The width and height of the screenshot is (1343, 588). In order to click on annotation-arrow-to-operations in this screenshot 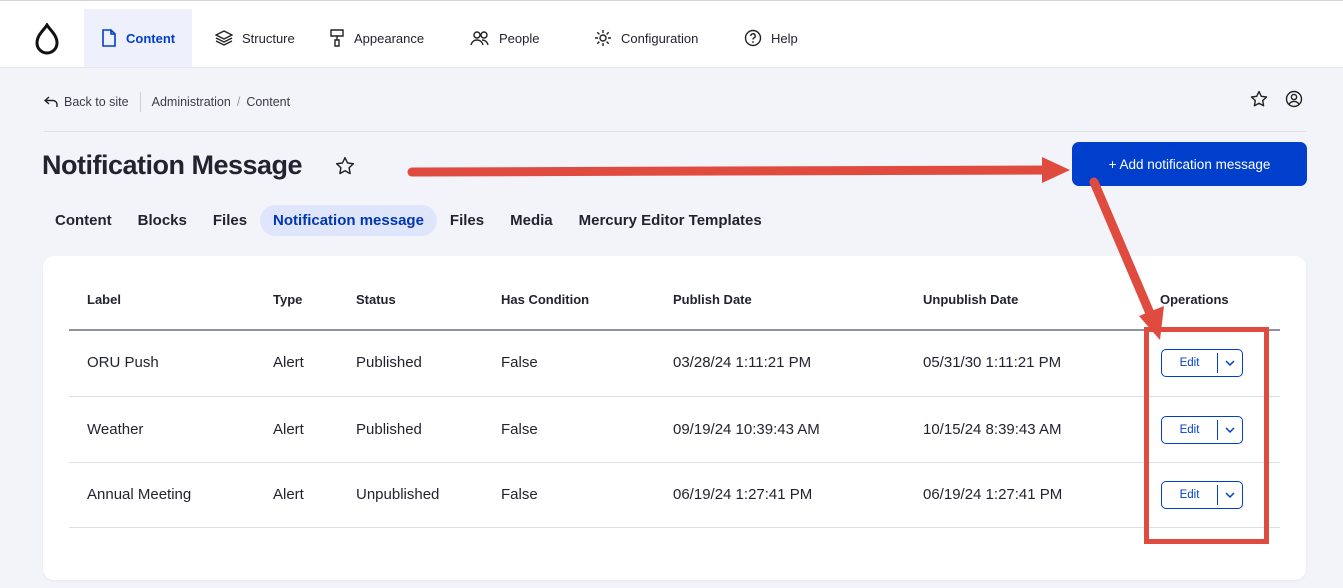, I will do `click(1126, 258)`.